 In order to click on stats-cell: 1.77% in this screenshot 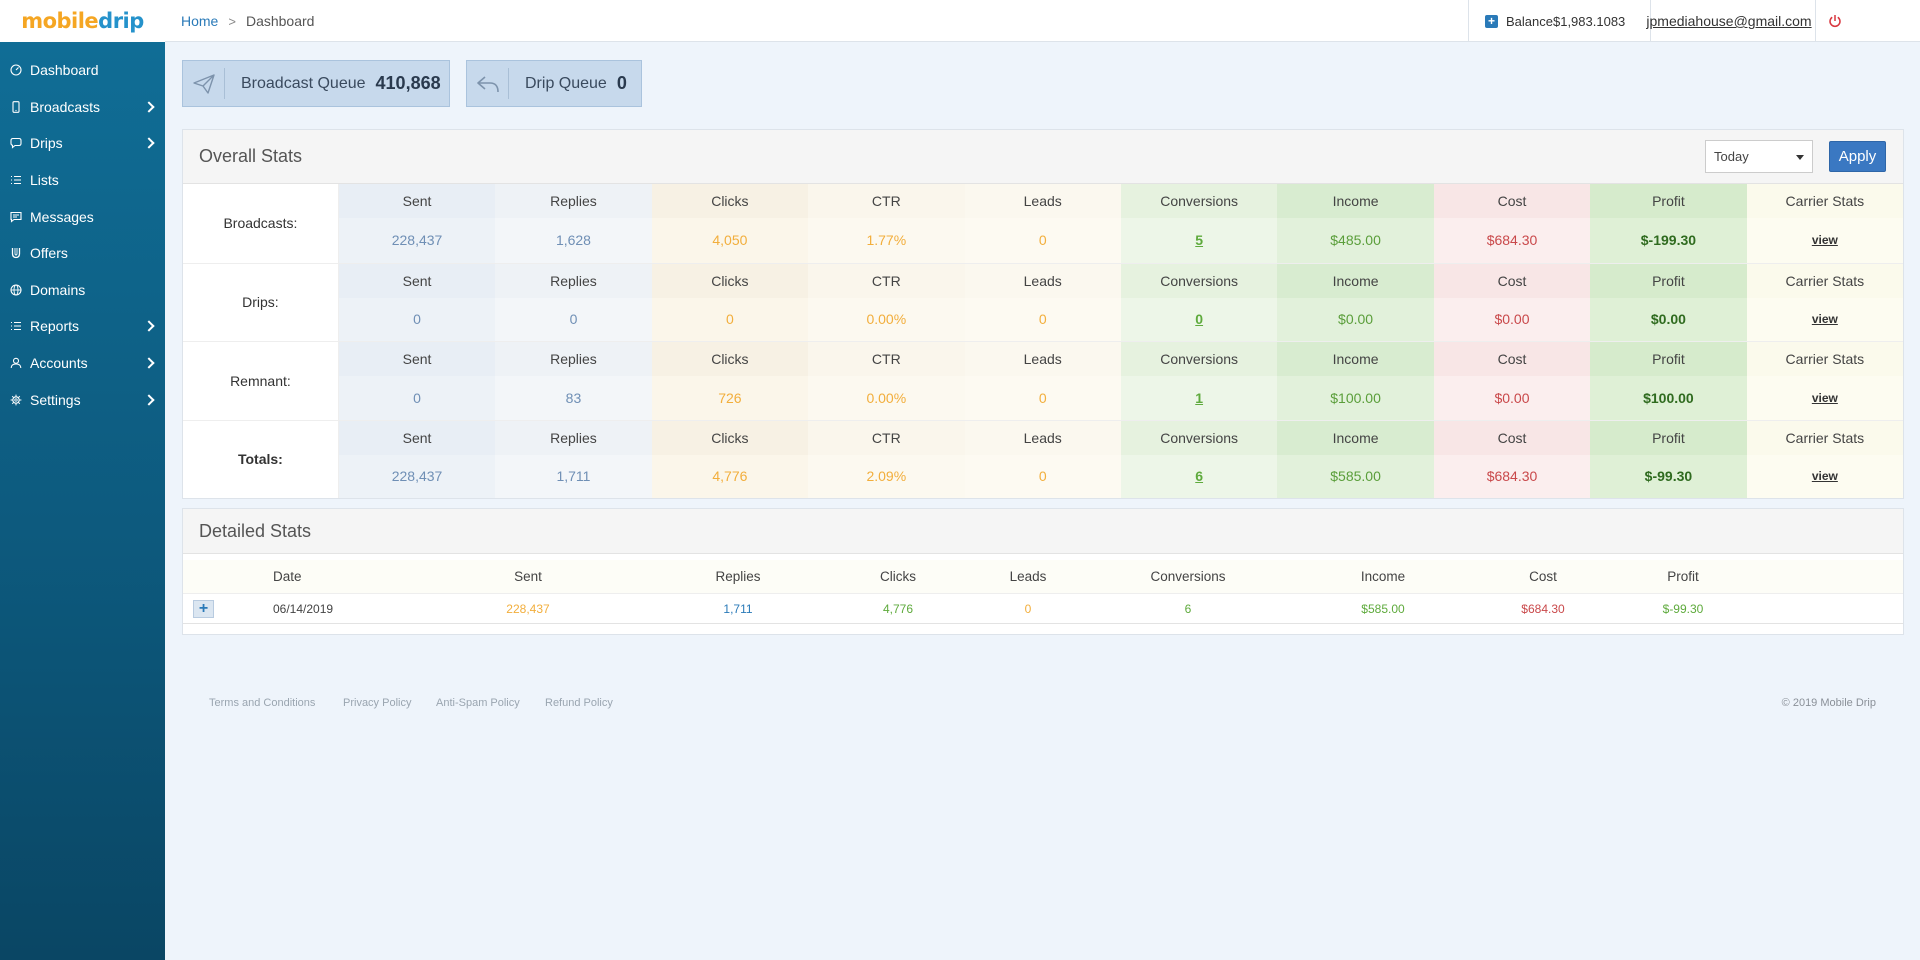, I will do `click(886, 240)`.